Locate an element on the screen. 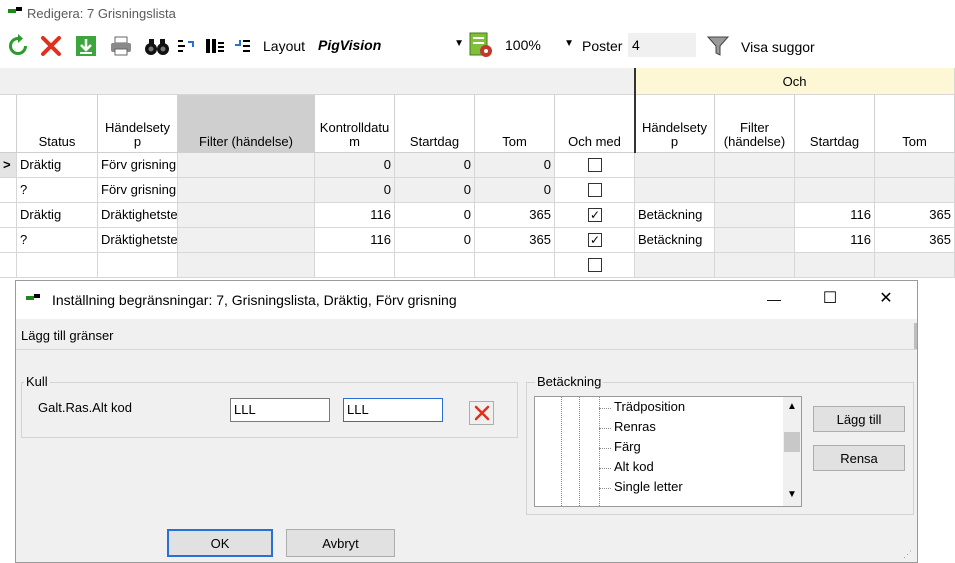 The image size is (955, 563). tree-item: Alt kod is located at coordinates (634, 466).